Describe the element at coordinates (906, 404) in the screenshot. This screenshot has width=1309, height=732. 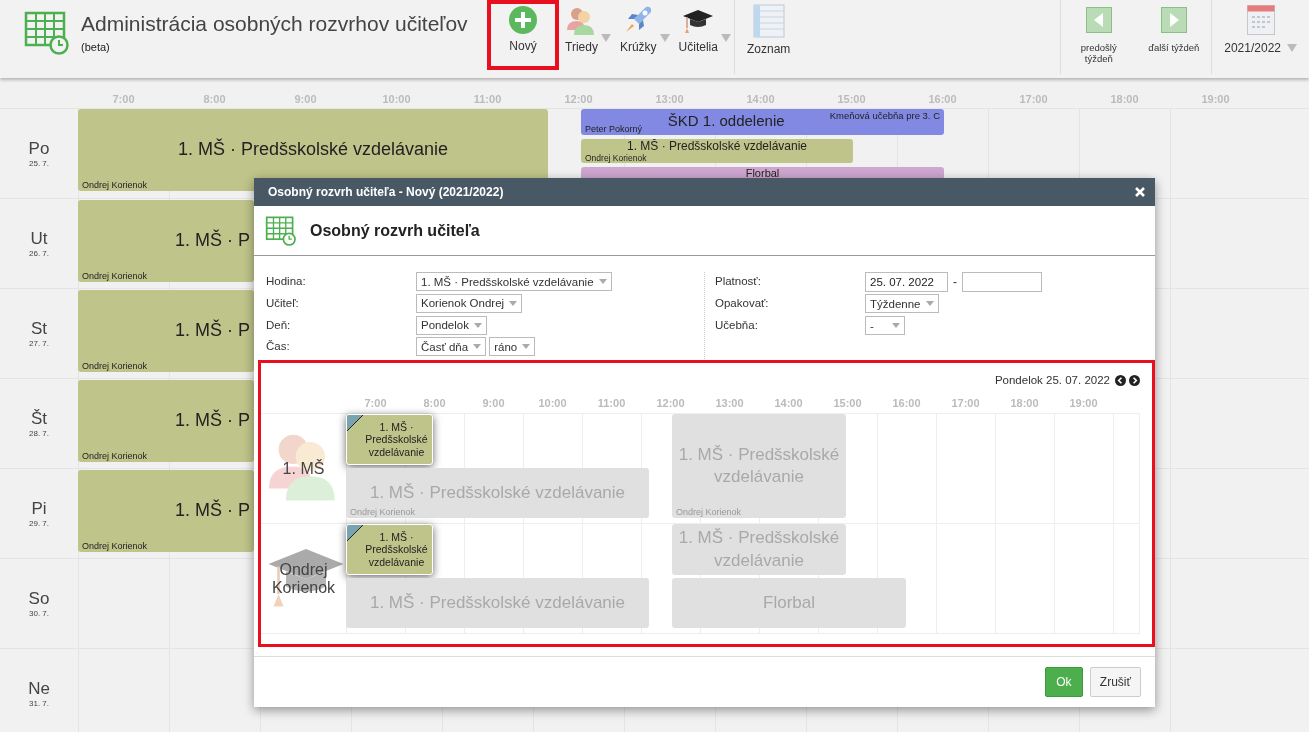
I see `hour-label: 16:00` at that location.